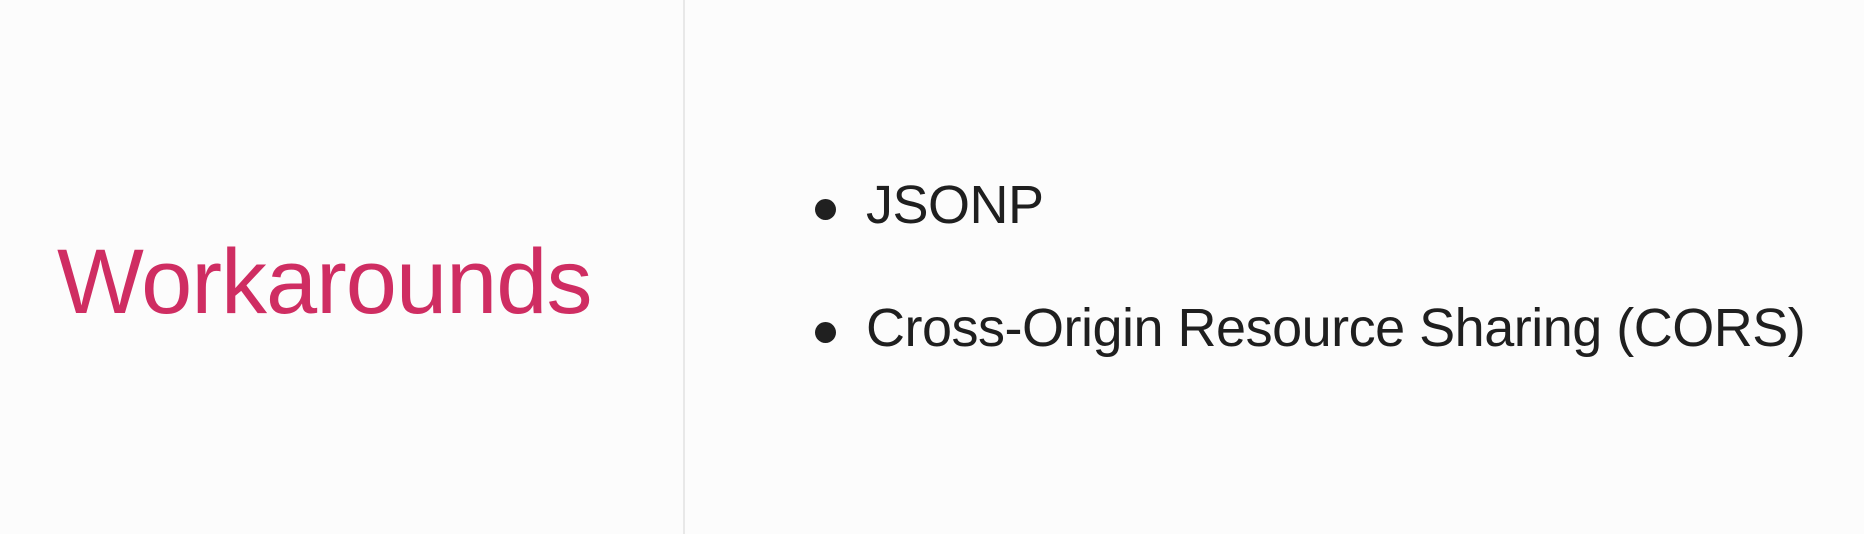  Describe the element at coordinates (1336, 328) in the screenshot. I see `bullet-text: Cross-Origin Resource Sharing (CORS)` at that location.